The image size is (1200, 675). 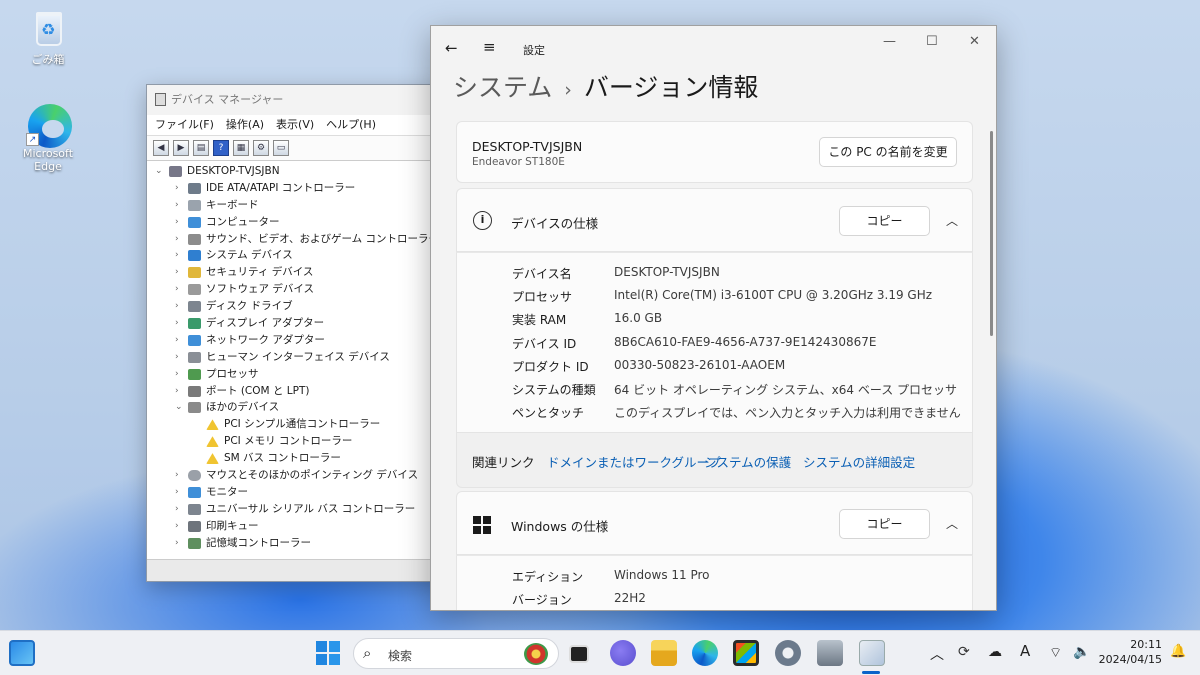 I want to click on notification-icon: 🔔, so click(x=1178, y=651).